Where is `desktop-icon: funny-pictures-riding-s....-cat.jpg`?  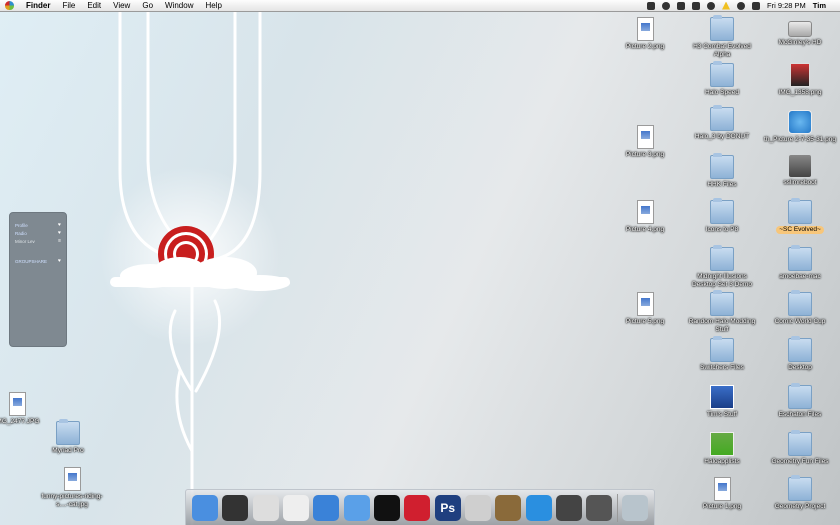 desktop-icon: funny-pictures-riding-s....-cat.jpg is located at coordinates (72, 487).